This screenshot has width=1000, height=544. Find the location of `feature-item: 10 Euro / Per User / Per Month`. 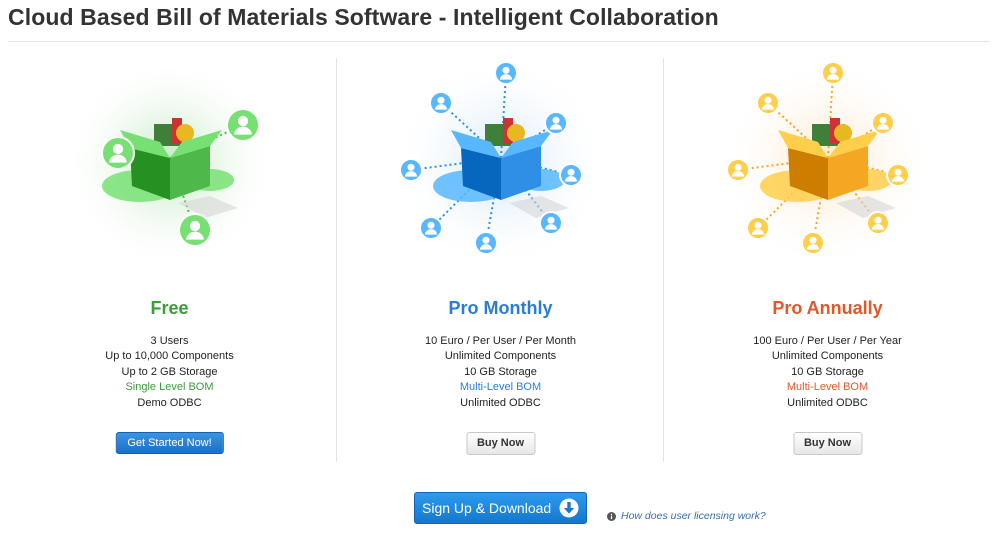

feature-item: 10 Euro / Per User / Per Month is located at coordinates (500, 341).